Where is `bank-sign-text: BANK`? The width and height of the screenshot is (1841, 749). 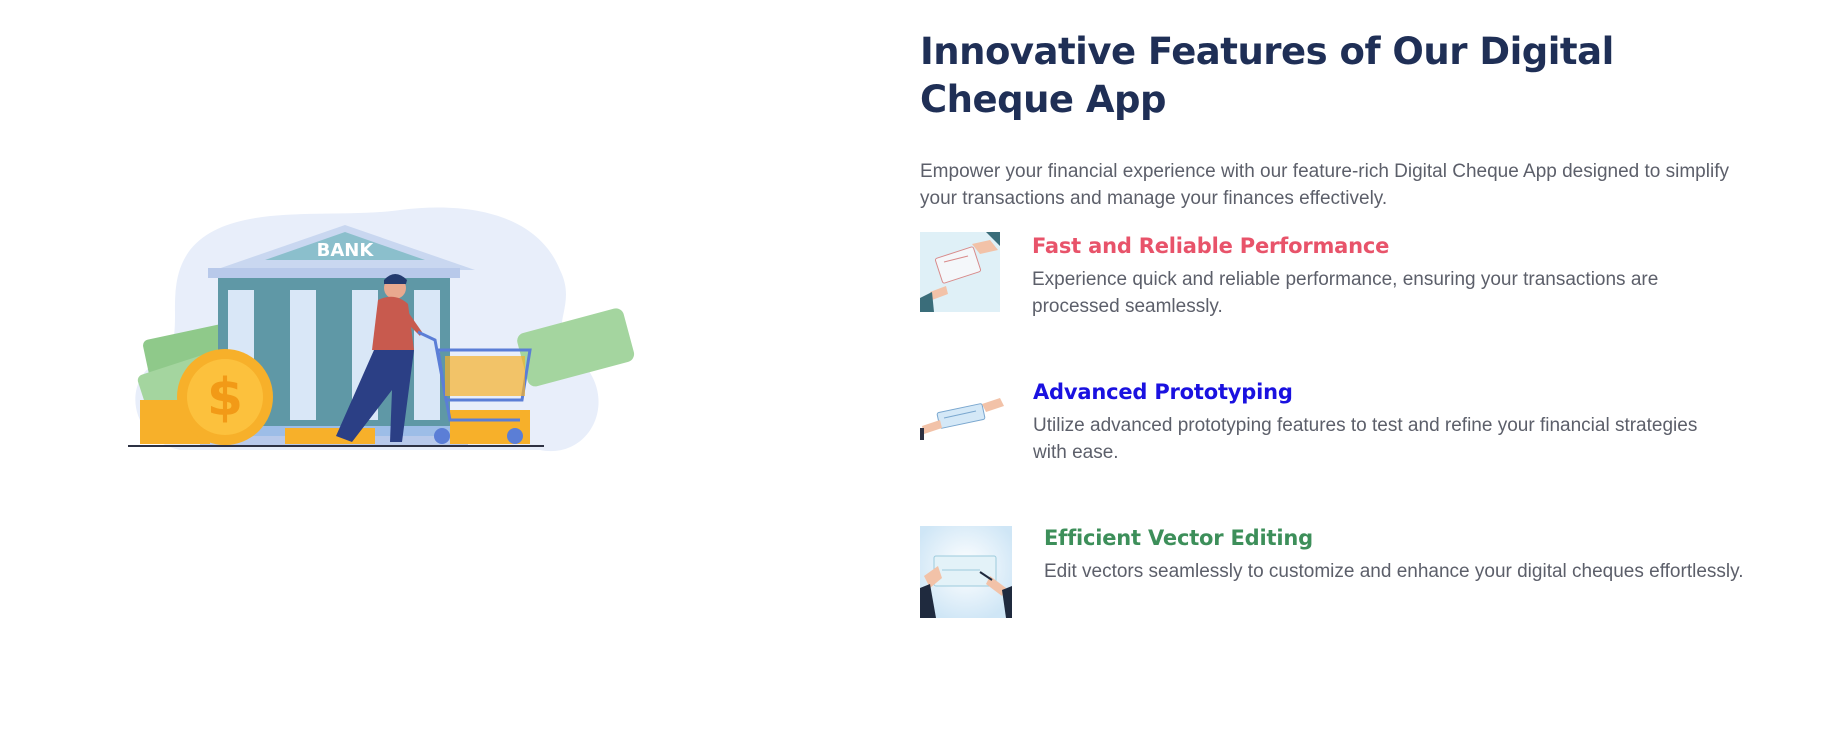 bank-sign-text: BANK is located at coordinates (346, 250).